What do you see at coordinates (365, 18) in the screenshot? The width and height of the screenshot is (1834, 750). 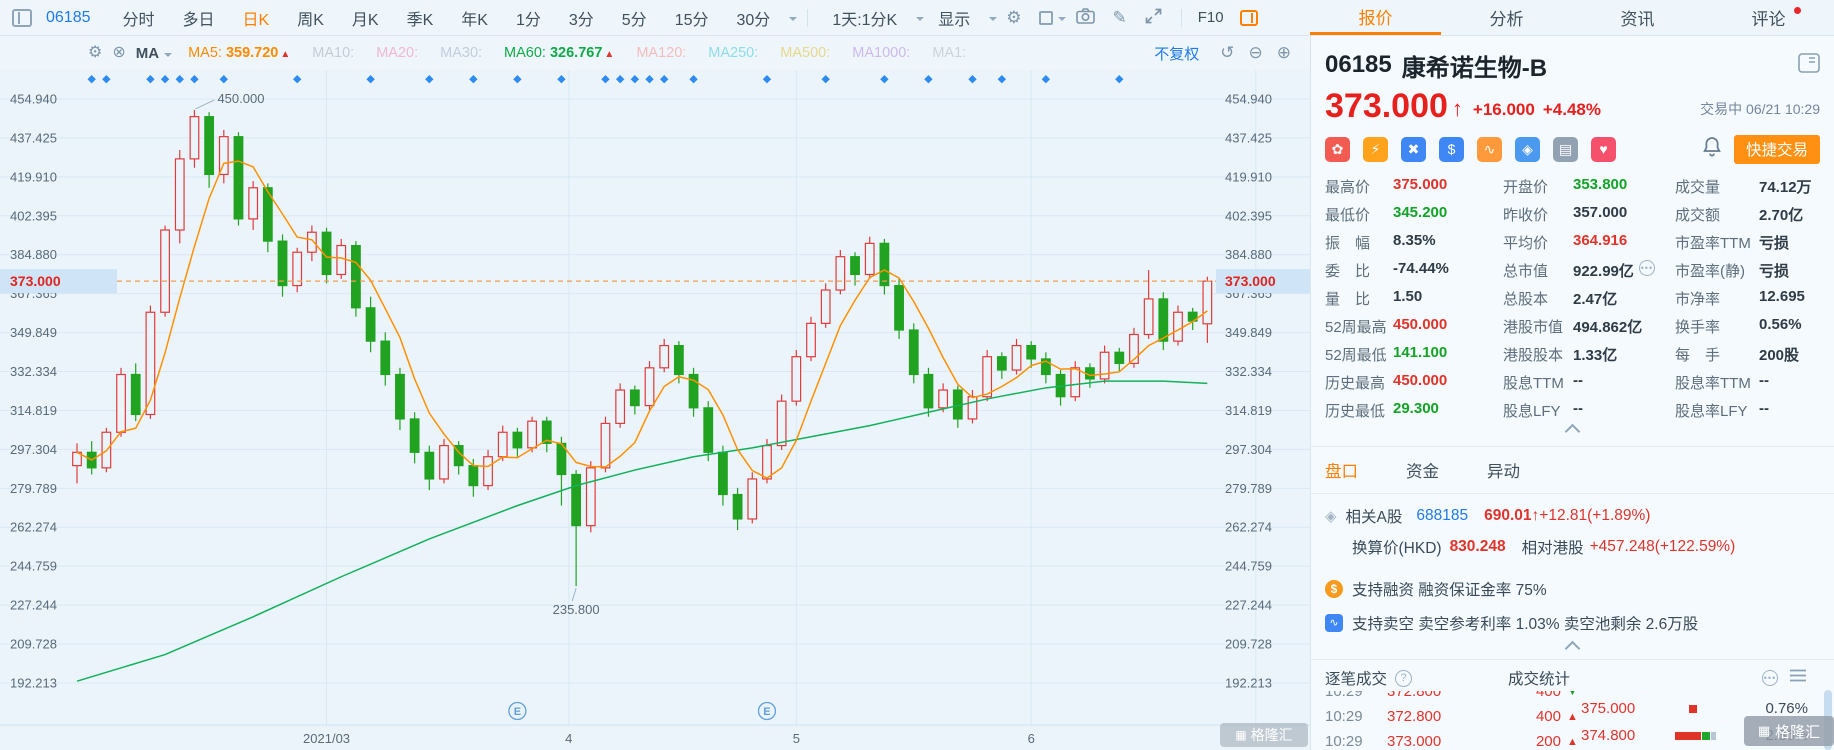 I see `timeframe-月K: 月K` at bounding box center [365, 18].